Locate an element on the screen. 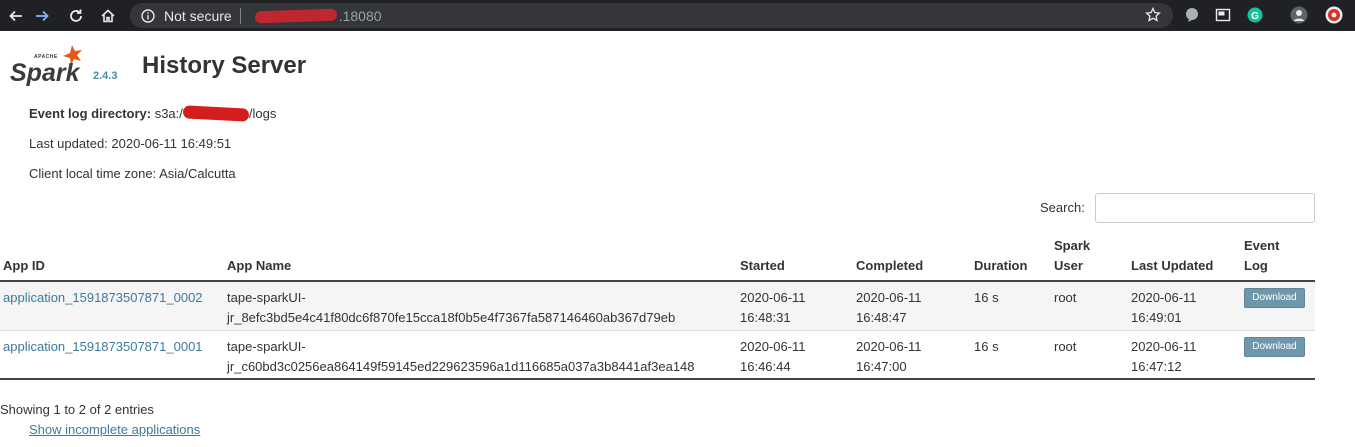  app-id-link: application_1591873507871_0001 is located at coordinates (103, 347).